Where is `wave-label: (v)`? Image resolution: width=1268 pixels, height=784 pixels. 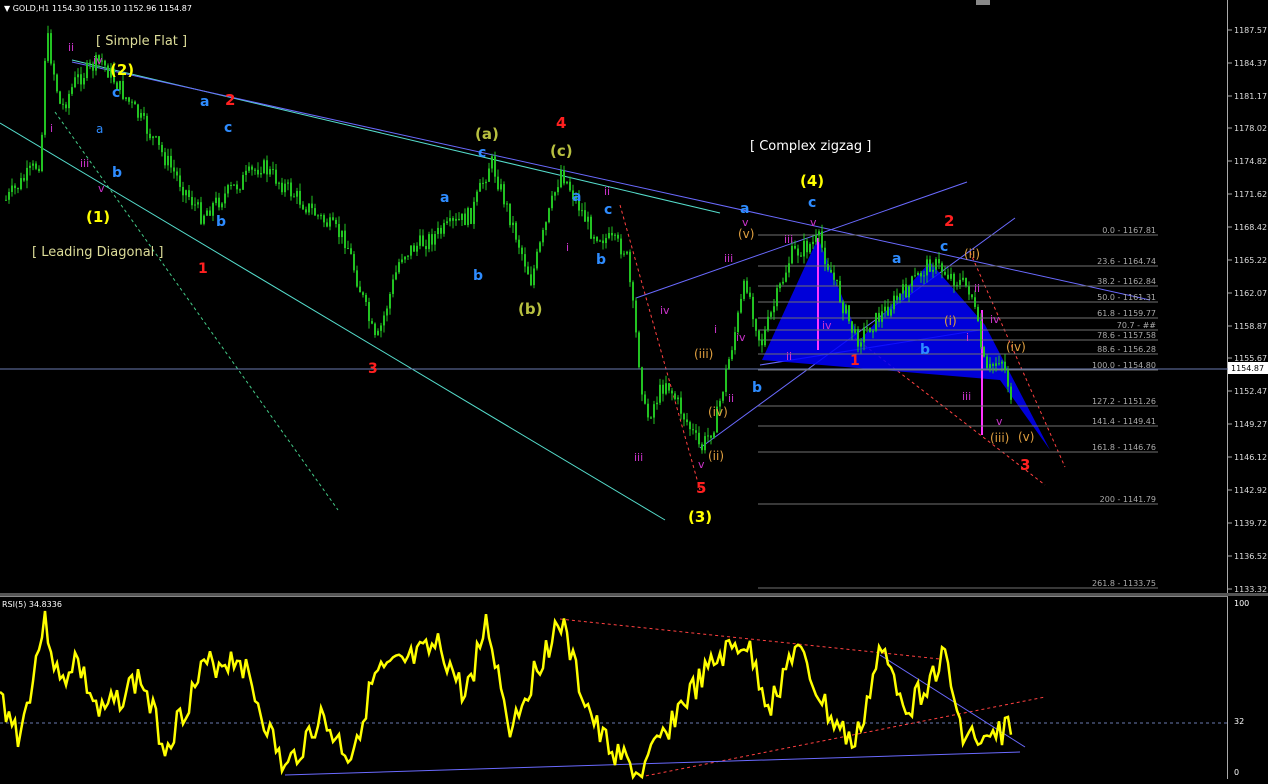
wave-label: (v) is located at coordinates (746, 234).